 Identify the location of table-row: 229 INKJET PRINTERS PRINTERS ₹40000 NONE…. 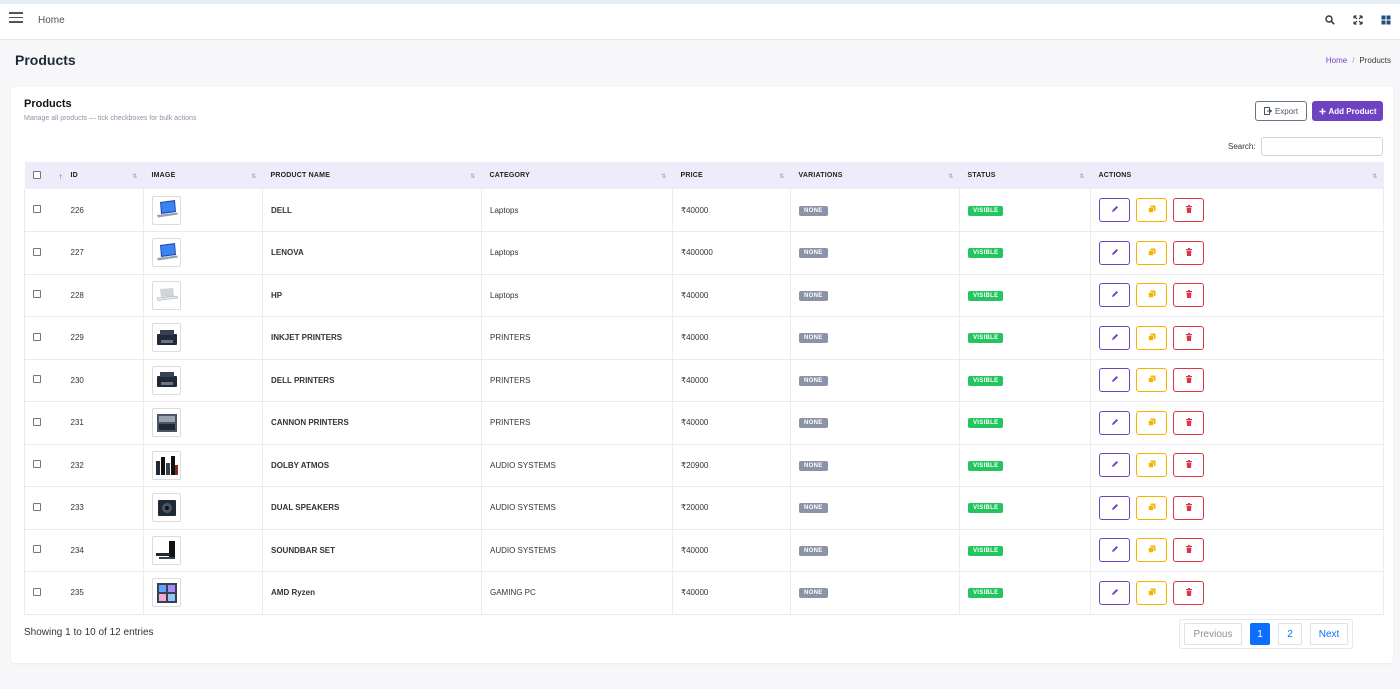
(704, 337).